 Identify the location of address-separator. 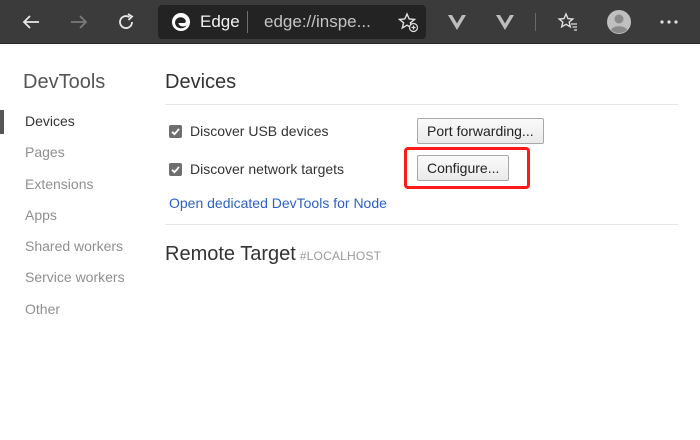
(247, 22).